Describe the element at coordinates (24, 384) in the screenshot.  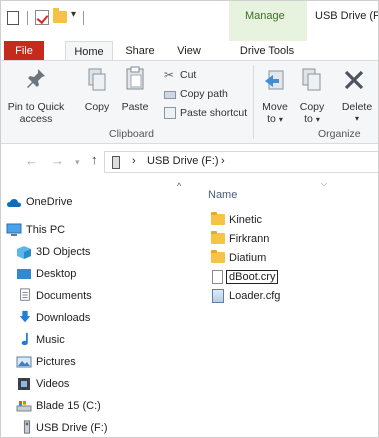
I see `film-icon` at that location.